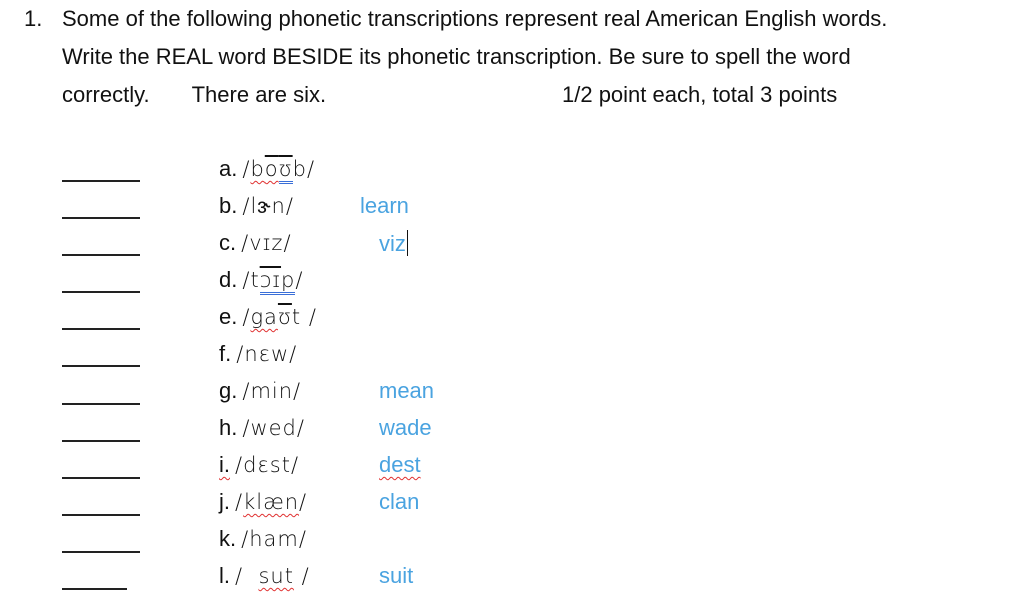 The image size is (1024, 613). What do you see at coordinates (272, 391) in the screenshot?
I see `ipa-transcription: /min/` at bounding box center [272, 391].